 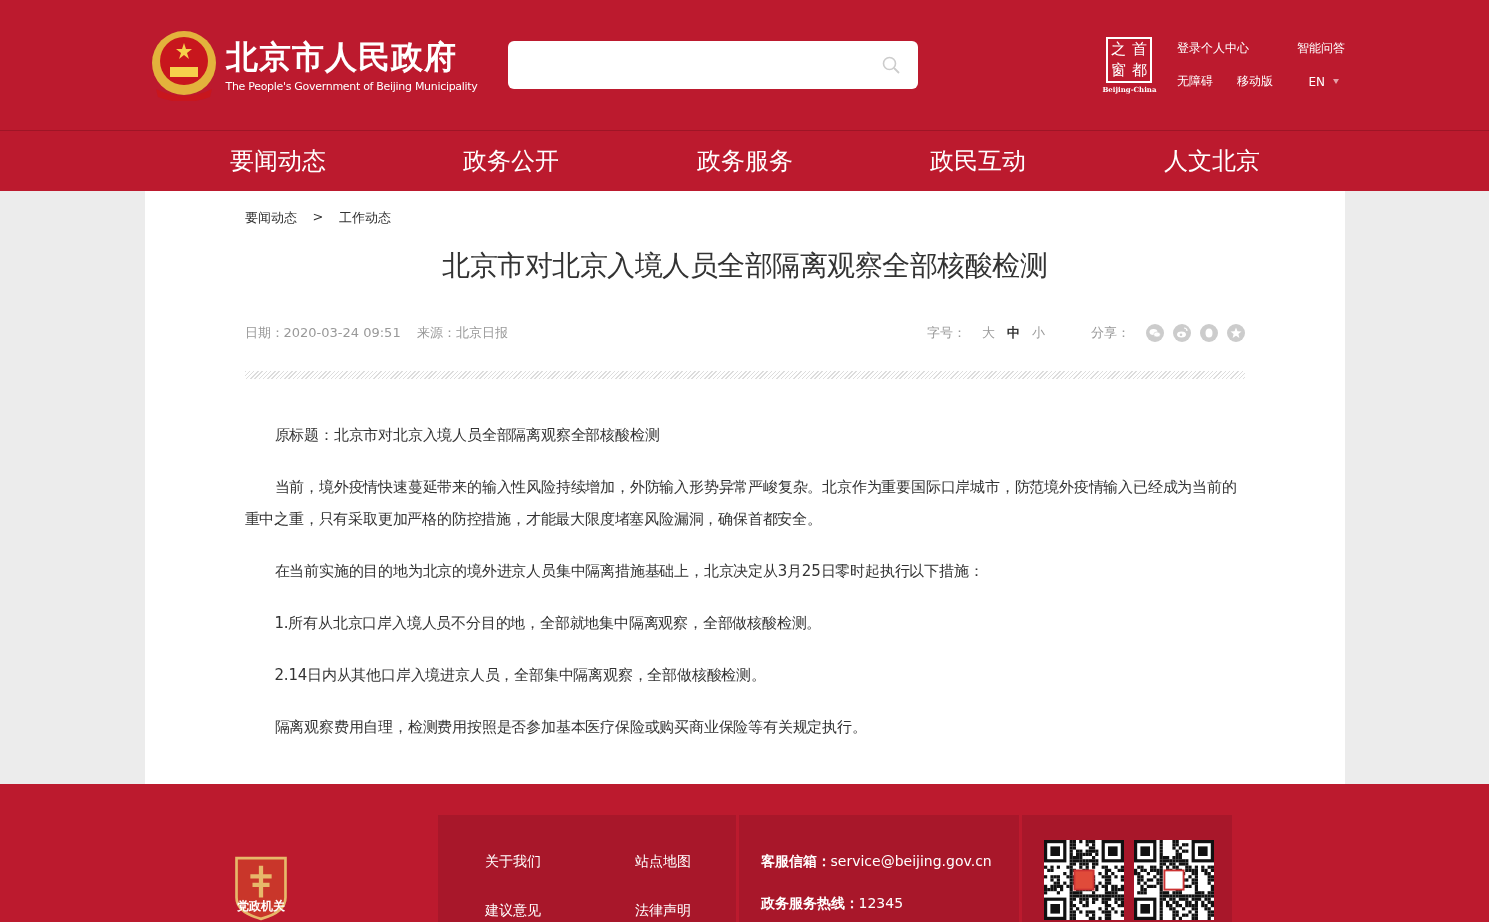 What do you see at coordinates (1224, 48) in the screenshot?
I see `header-link: 登录个人中心` at bounding box center [1224, 48].